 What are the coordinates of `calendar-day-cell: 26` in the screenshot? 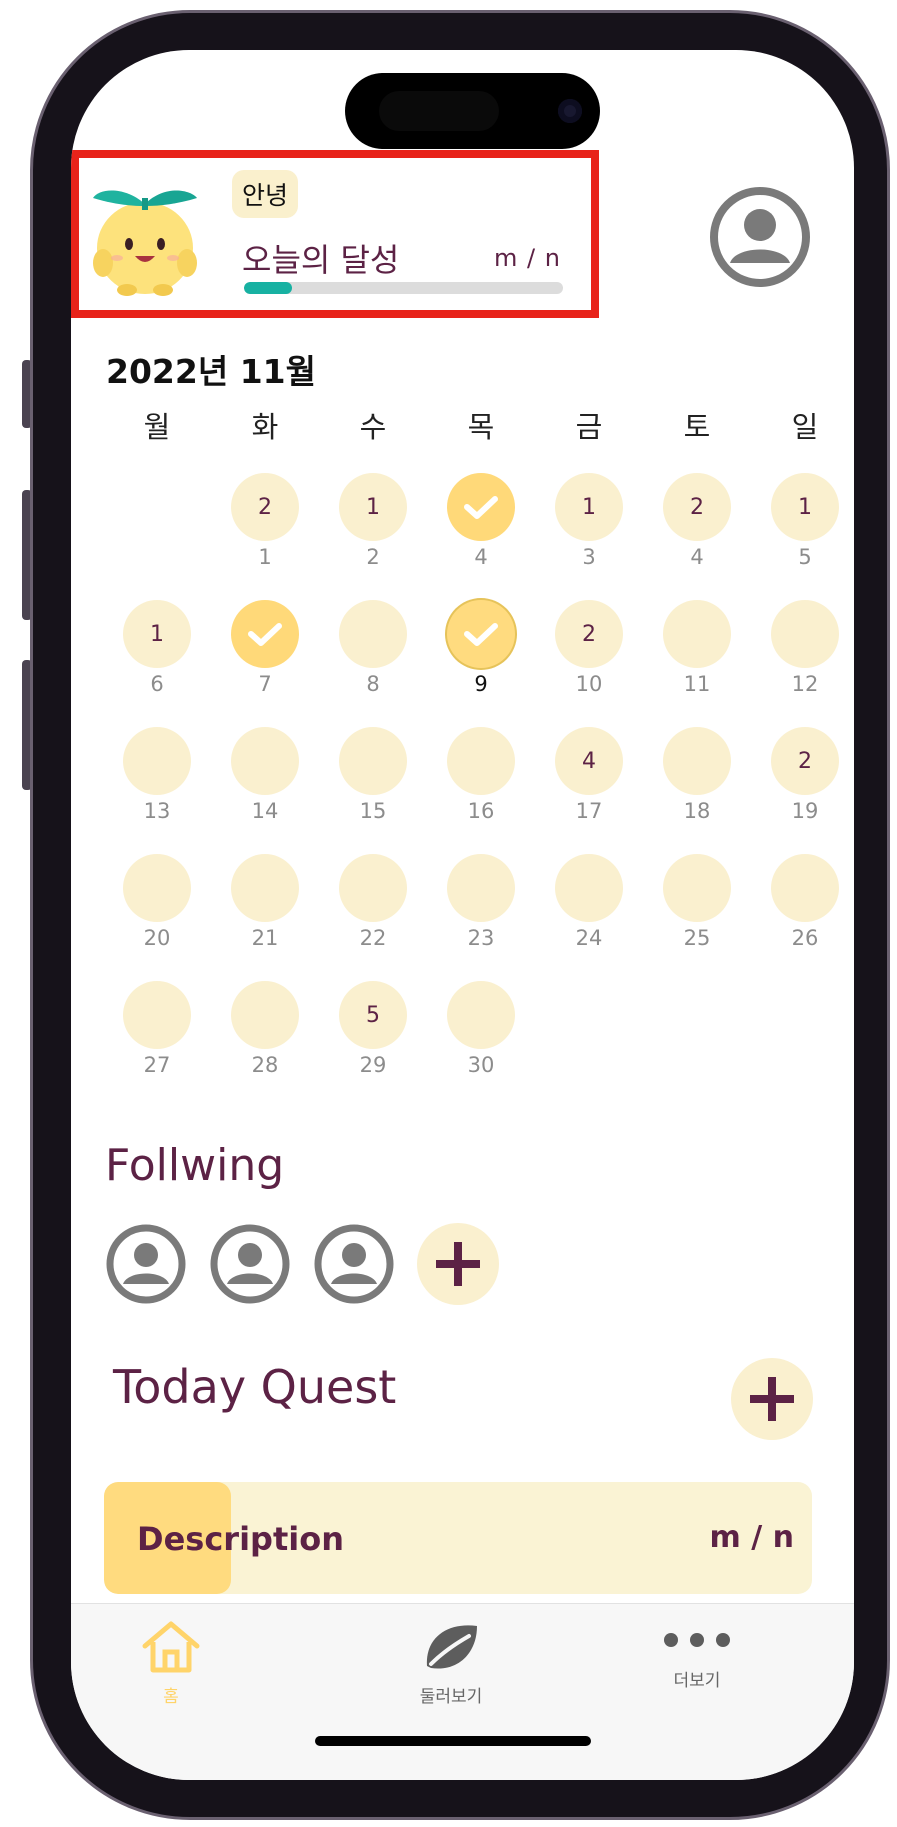 It's located at (802, 899).